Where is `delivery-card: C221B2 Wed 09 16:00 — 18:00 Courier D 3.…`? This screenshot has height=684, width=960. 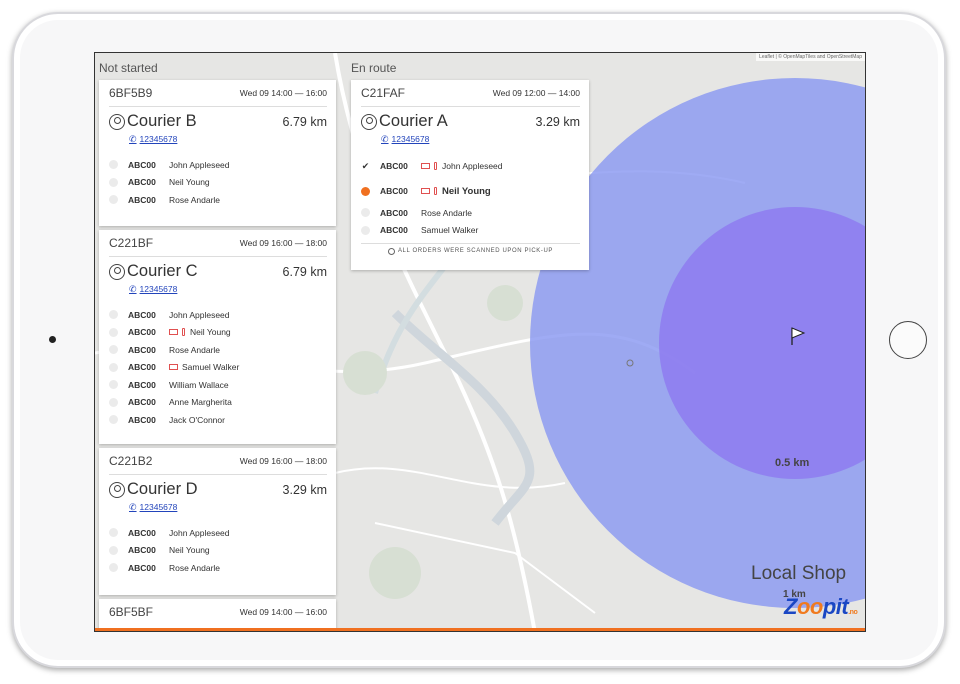 delivery-card: C221B2 Wed 09 16:00 — 18:00 Courier D 3.… is located at coordinates (217, 521).